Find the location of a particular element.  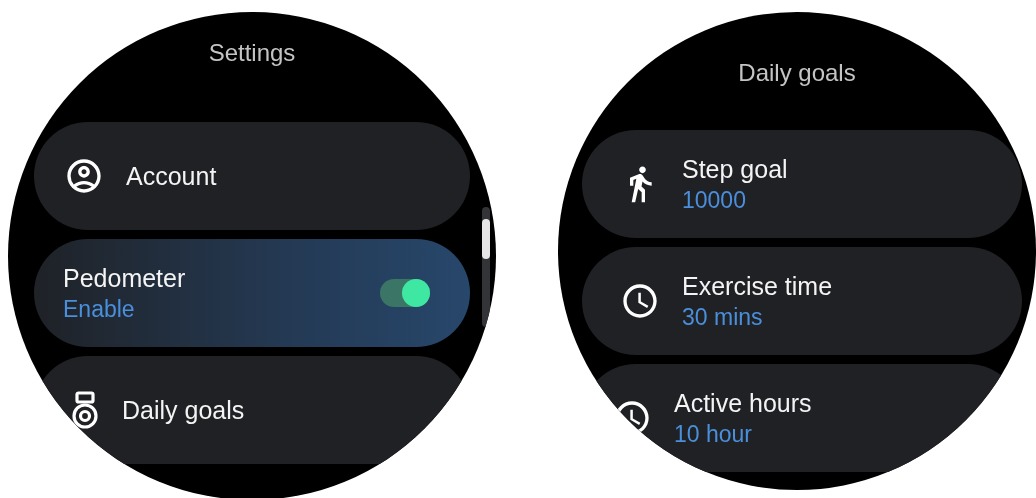

clock-icon is located at coordinates (640, 301).